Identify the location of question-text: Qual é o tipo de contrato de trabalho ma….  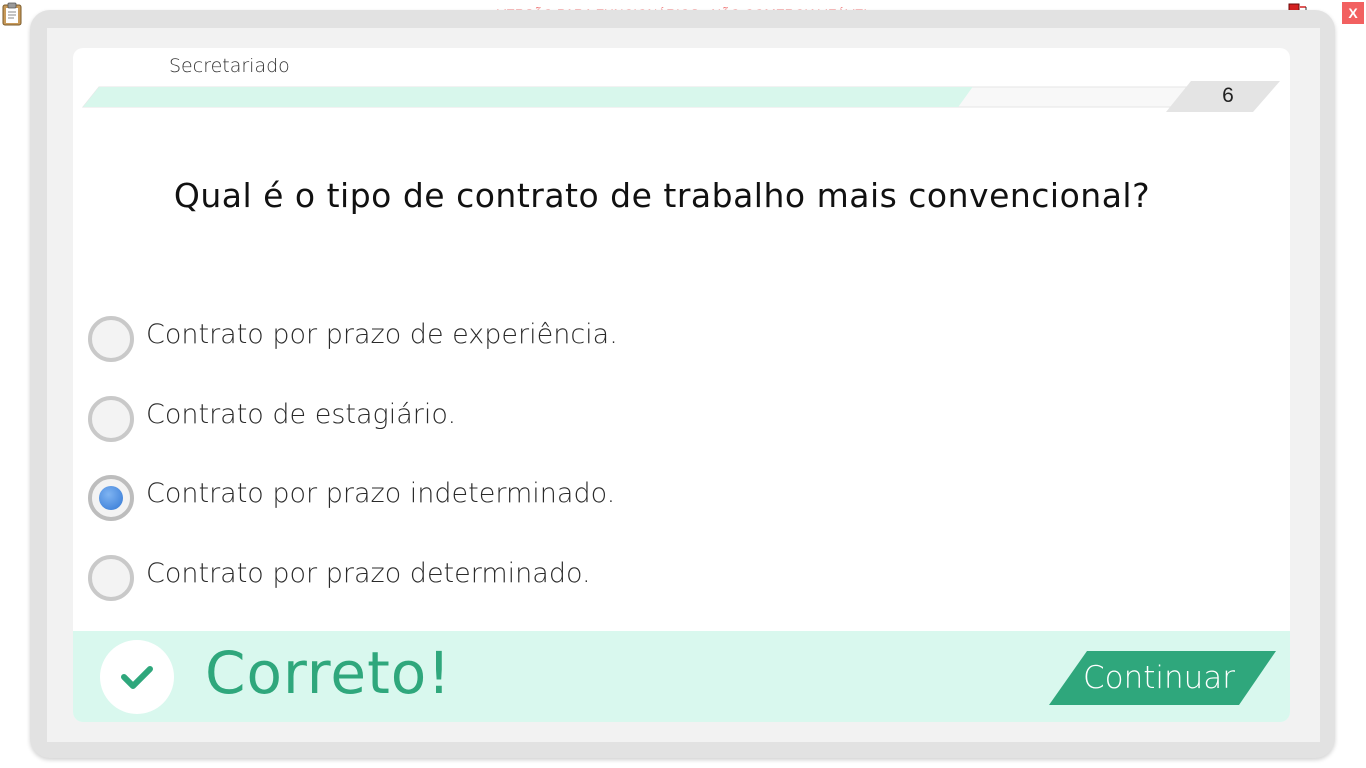
(662, 195).